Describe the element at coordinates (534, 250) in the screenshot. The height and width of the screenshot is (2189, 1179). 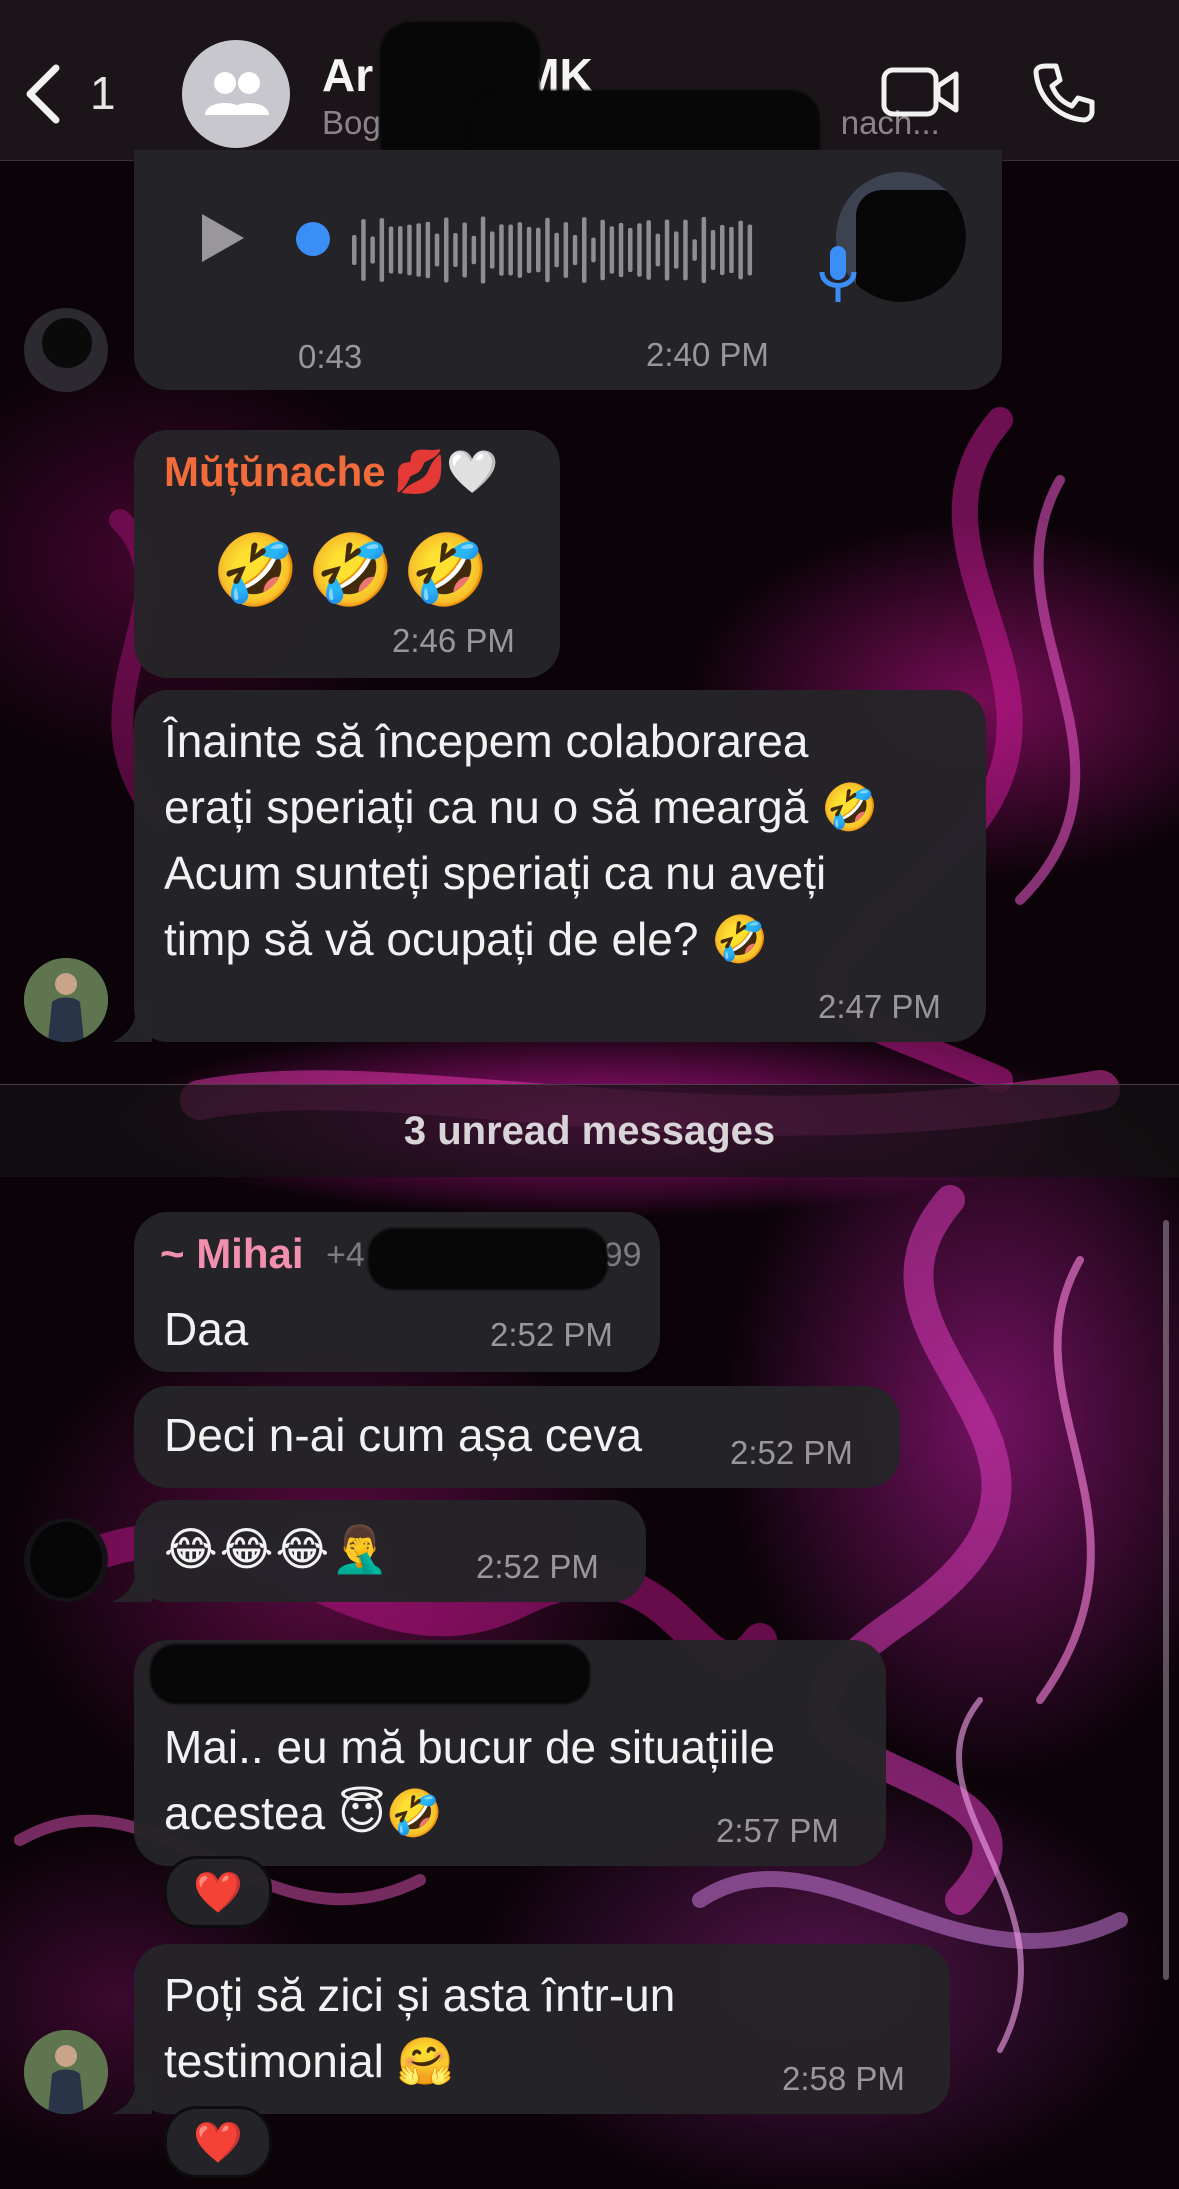
I see `audio-waveform` at that location.